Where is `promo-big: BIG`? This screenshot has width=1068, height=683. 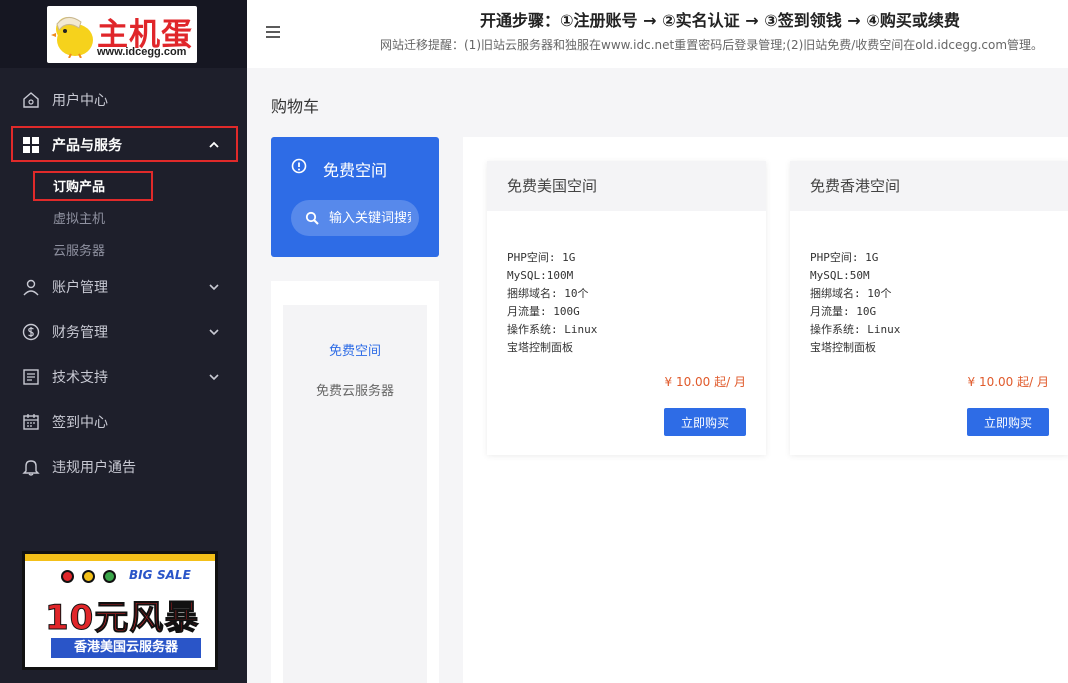
promo-big: BIG is located at coordinates (141, 575).